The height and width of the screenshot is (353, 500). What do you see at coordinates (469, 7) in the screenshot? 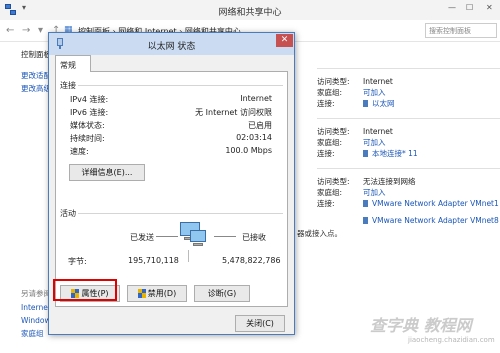
I see `maximize-button: ☐` at bounding box center [469, 7].